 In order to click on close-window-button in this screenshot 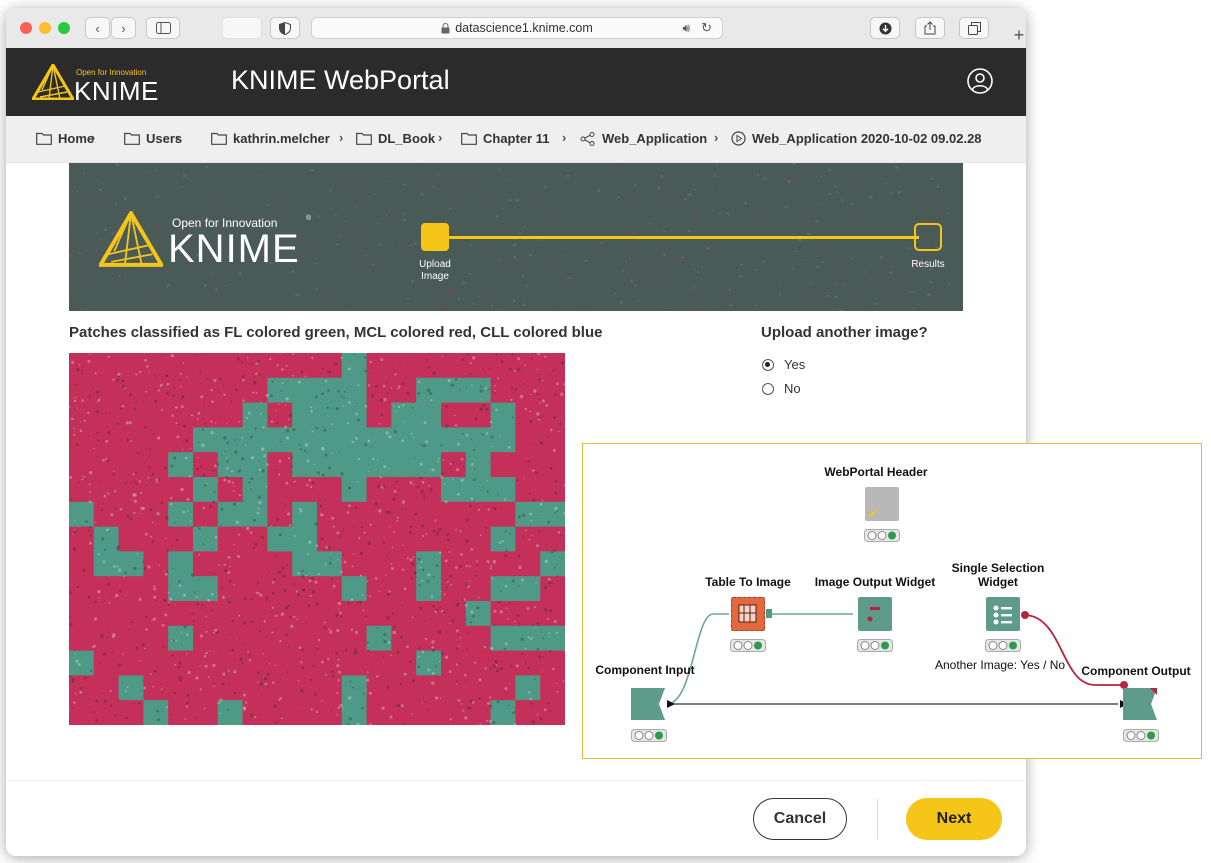, I will do `click(26, 28)`.